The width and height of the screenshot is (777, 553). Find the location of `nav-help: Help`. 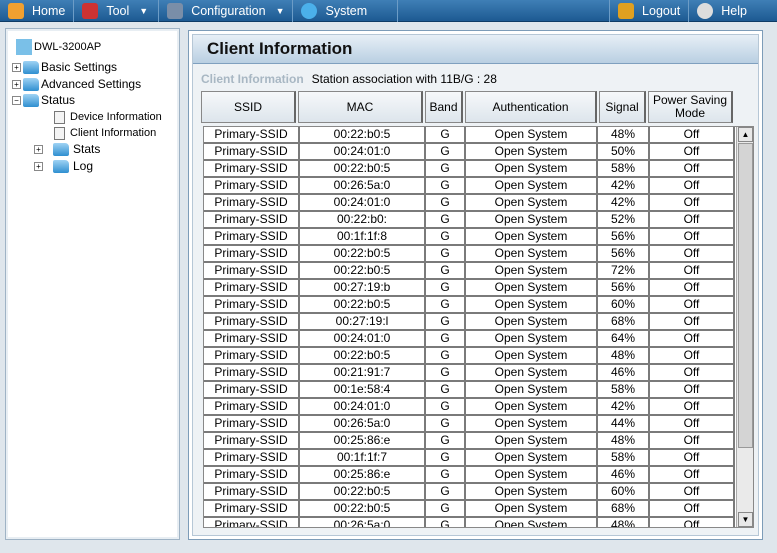

nav-help: Help is located at coordinates (733, 11).